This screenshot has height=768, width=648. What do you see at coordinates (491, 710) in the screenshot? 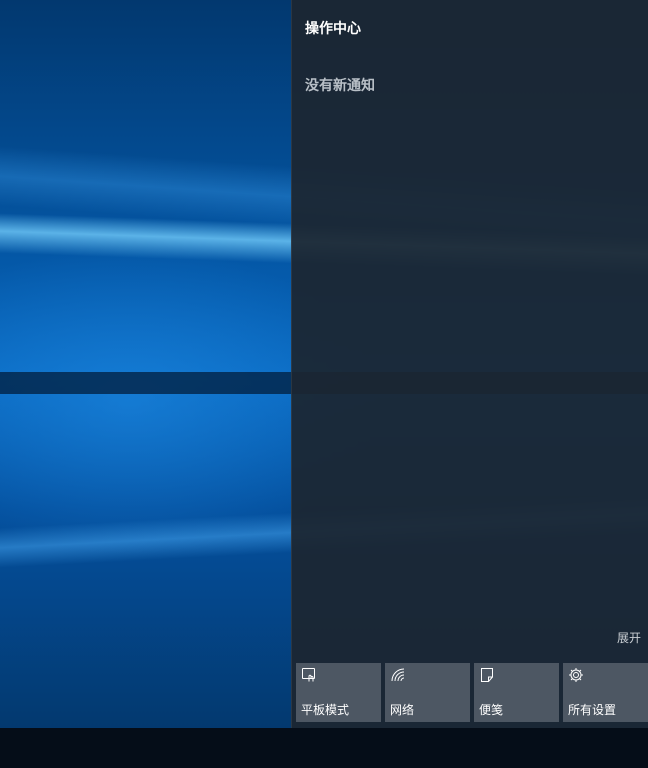
I see `note-label: 便笺` at bounding box center [491, 710].